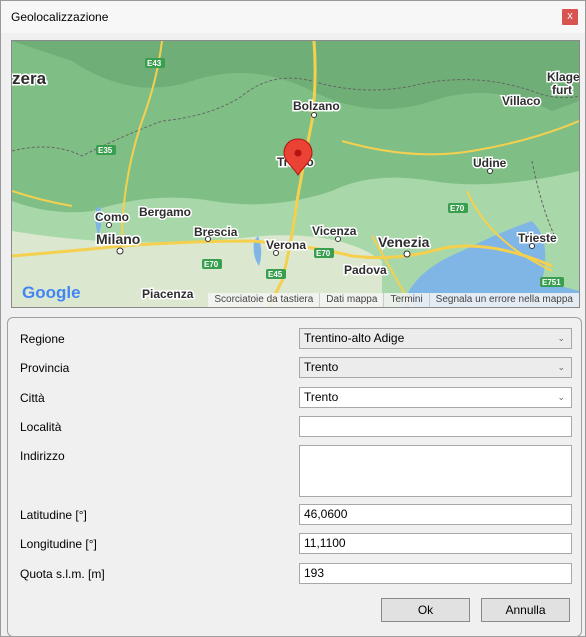 This screenshot has height=637, width=586. I want to click on ok-button: Ok, so click(425, 610).